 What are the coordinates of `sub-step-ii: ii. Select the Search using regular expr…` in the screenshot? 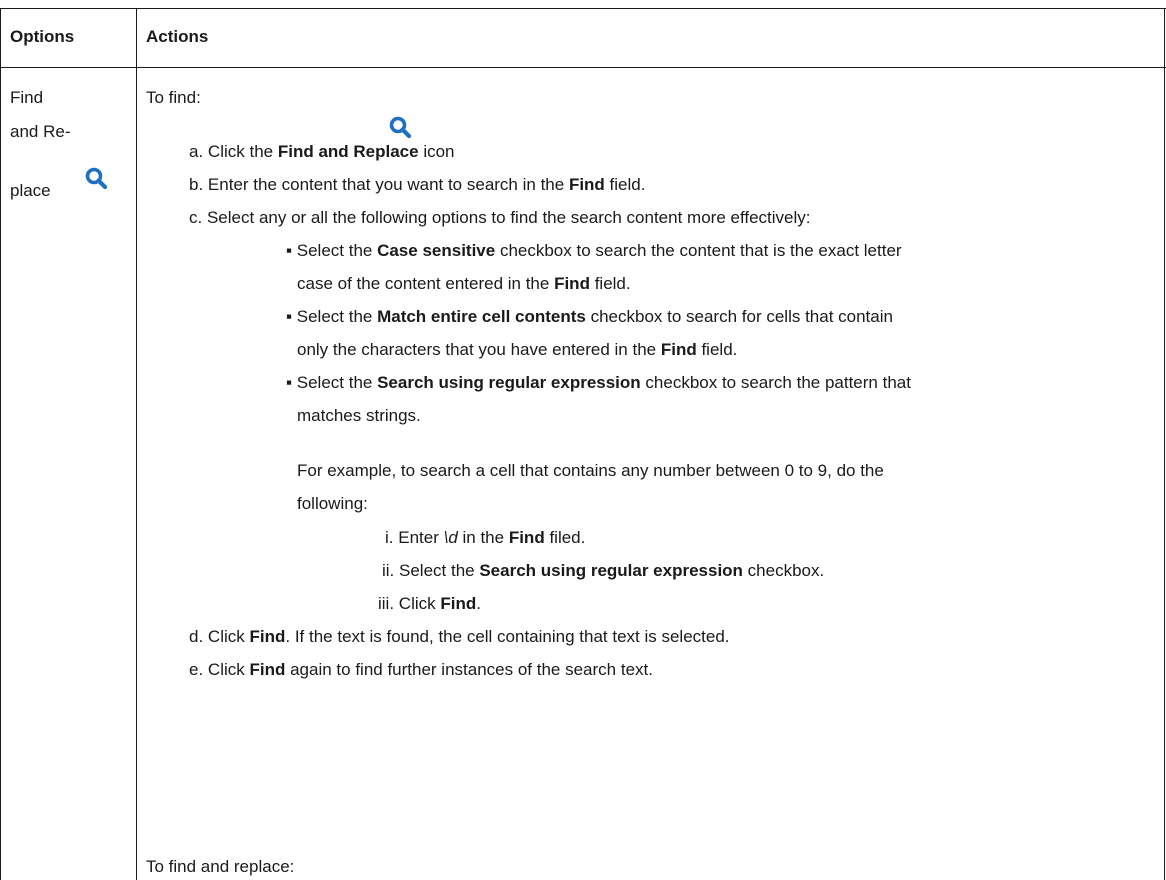 It's located at (603, 570).